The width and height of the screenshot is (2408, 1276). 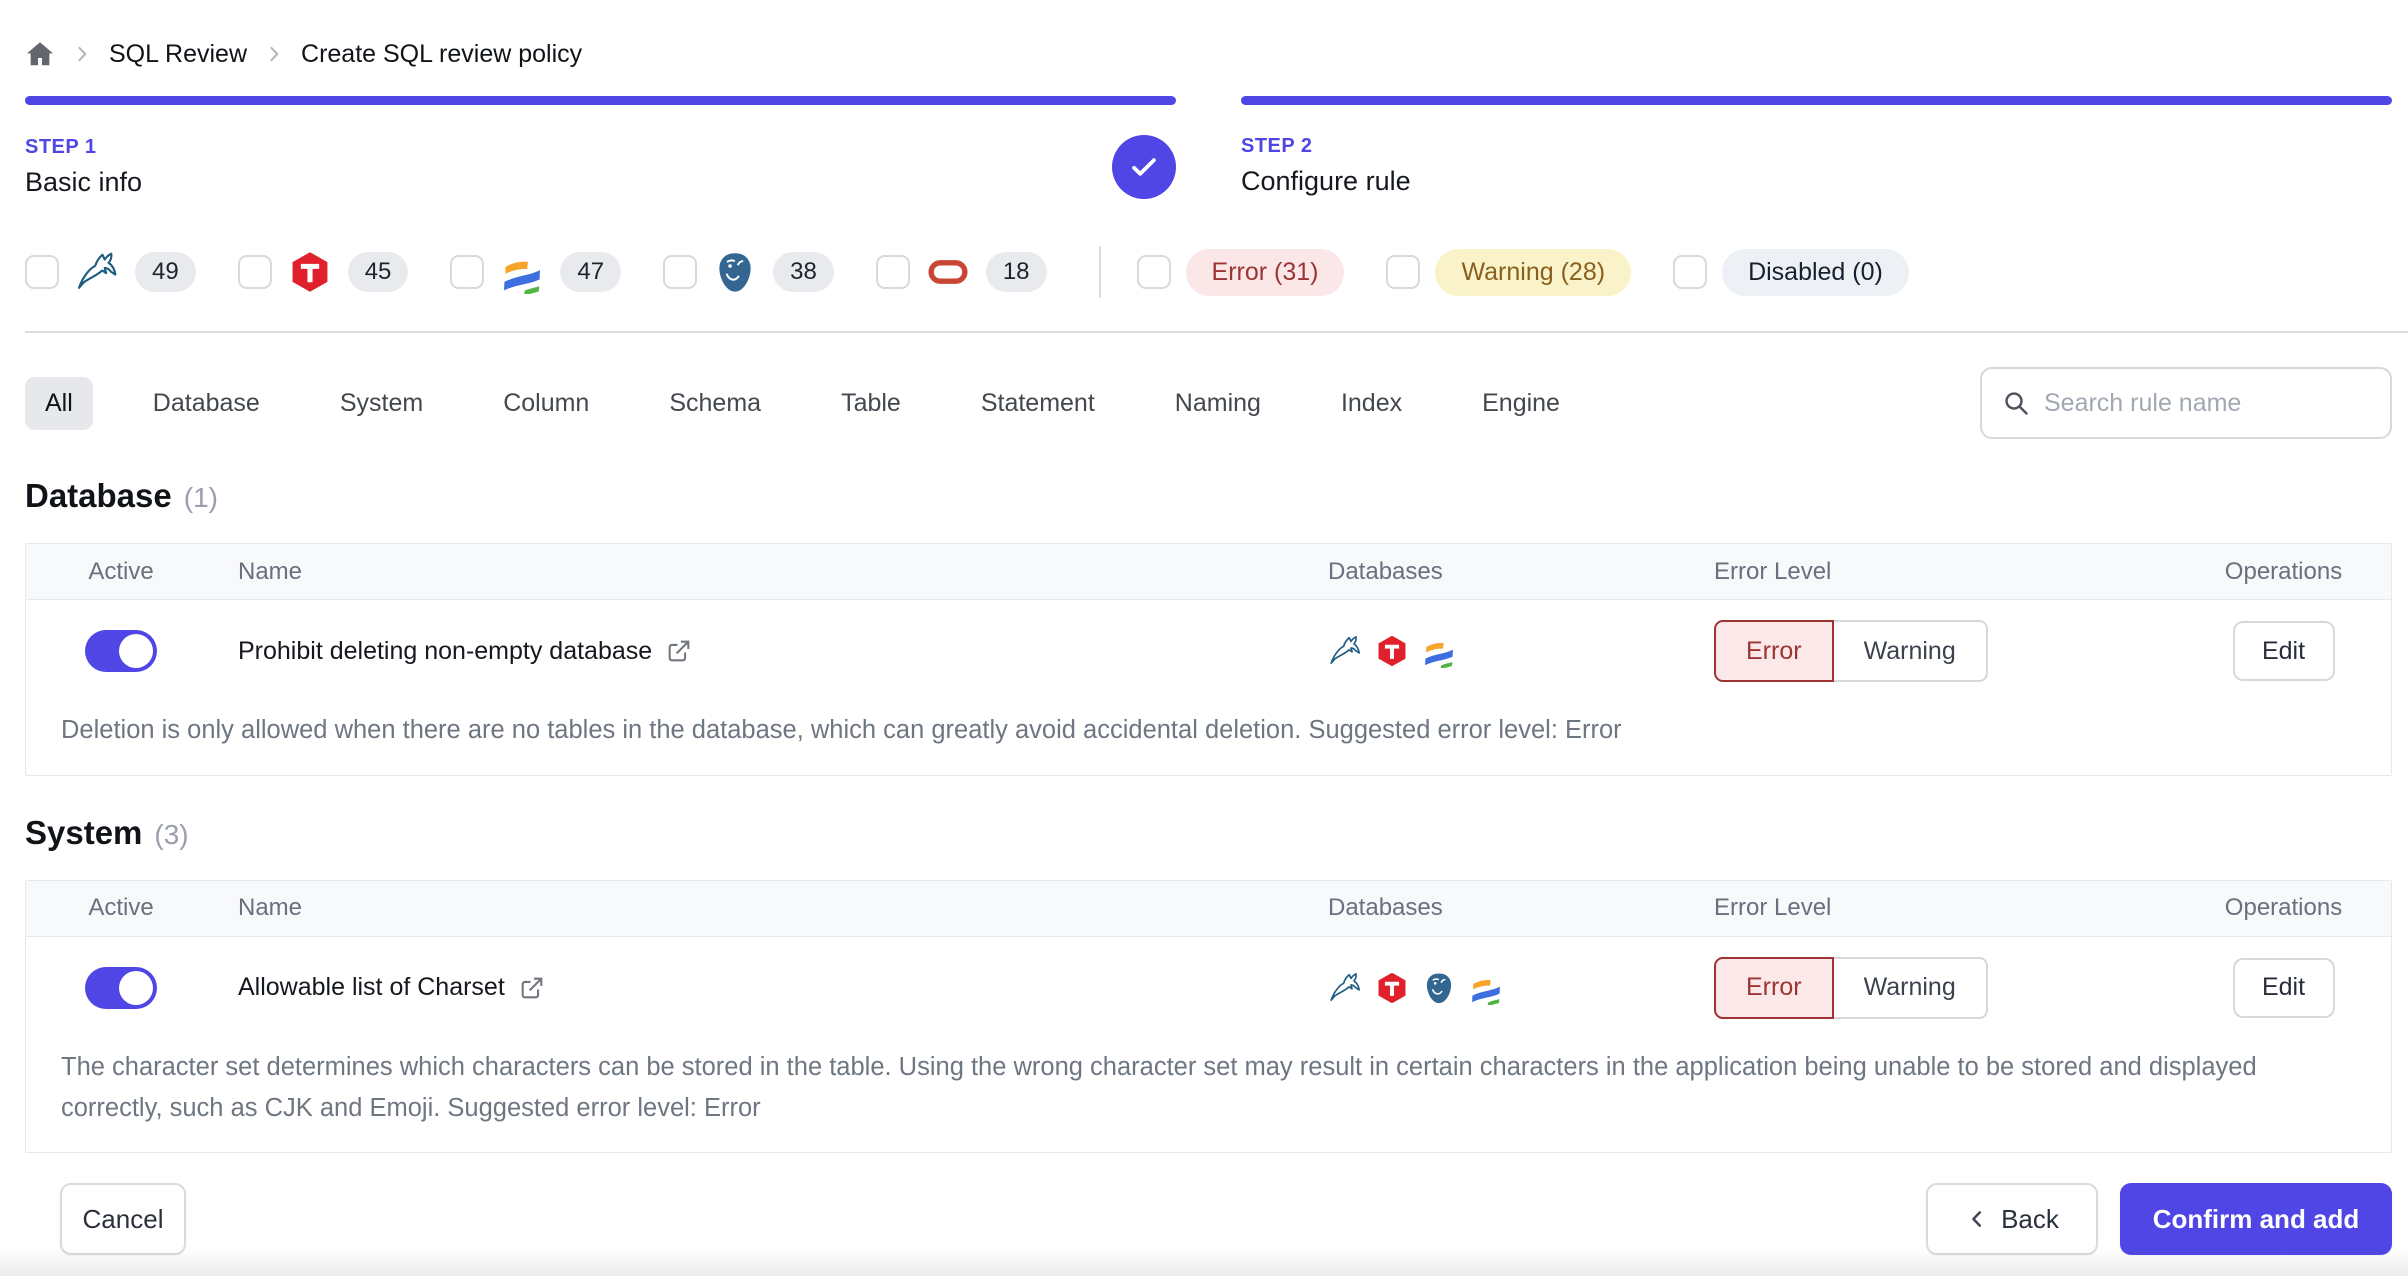 What do you see at coordinates (378, 272) in the screenshot?
I see `tidb-count-badge: 45` at bounding box center [378, 272].